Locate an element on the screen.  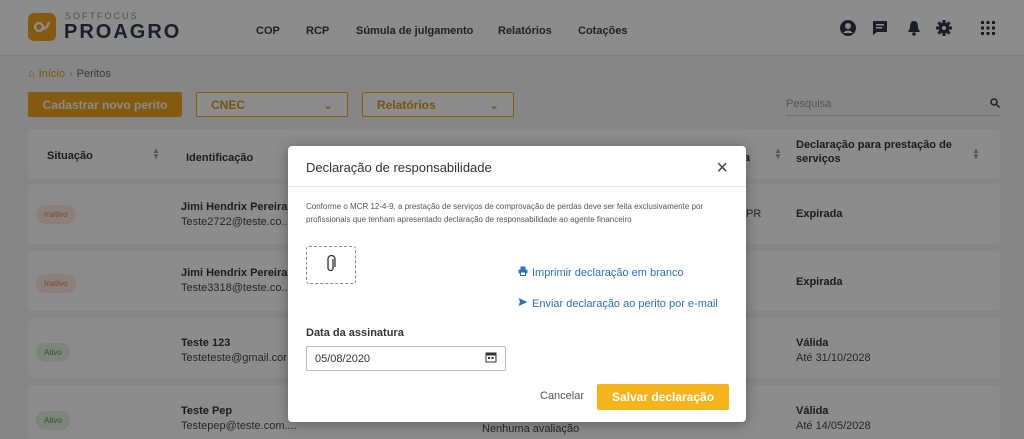
close-icon: × is located at coordinates (722, 168).